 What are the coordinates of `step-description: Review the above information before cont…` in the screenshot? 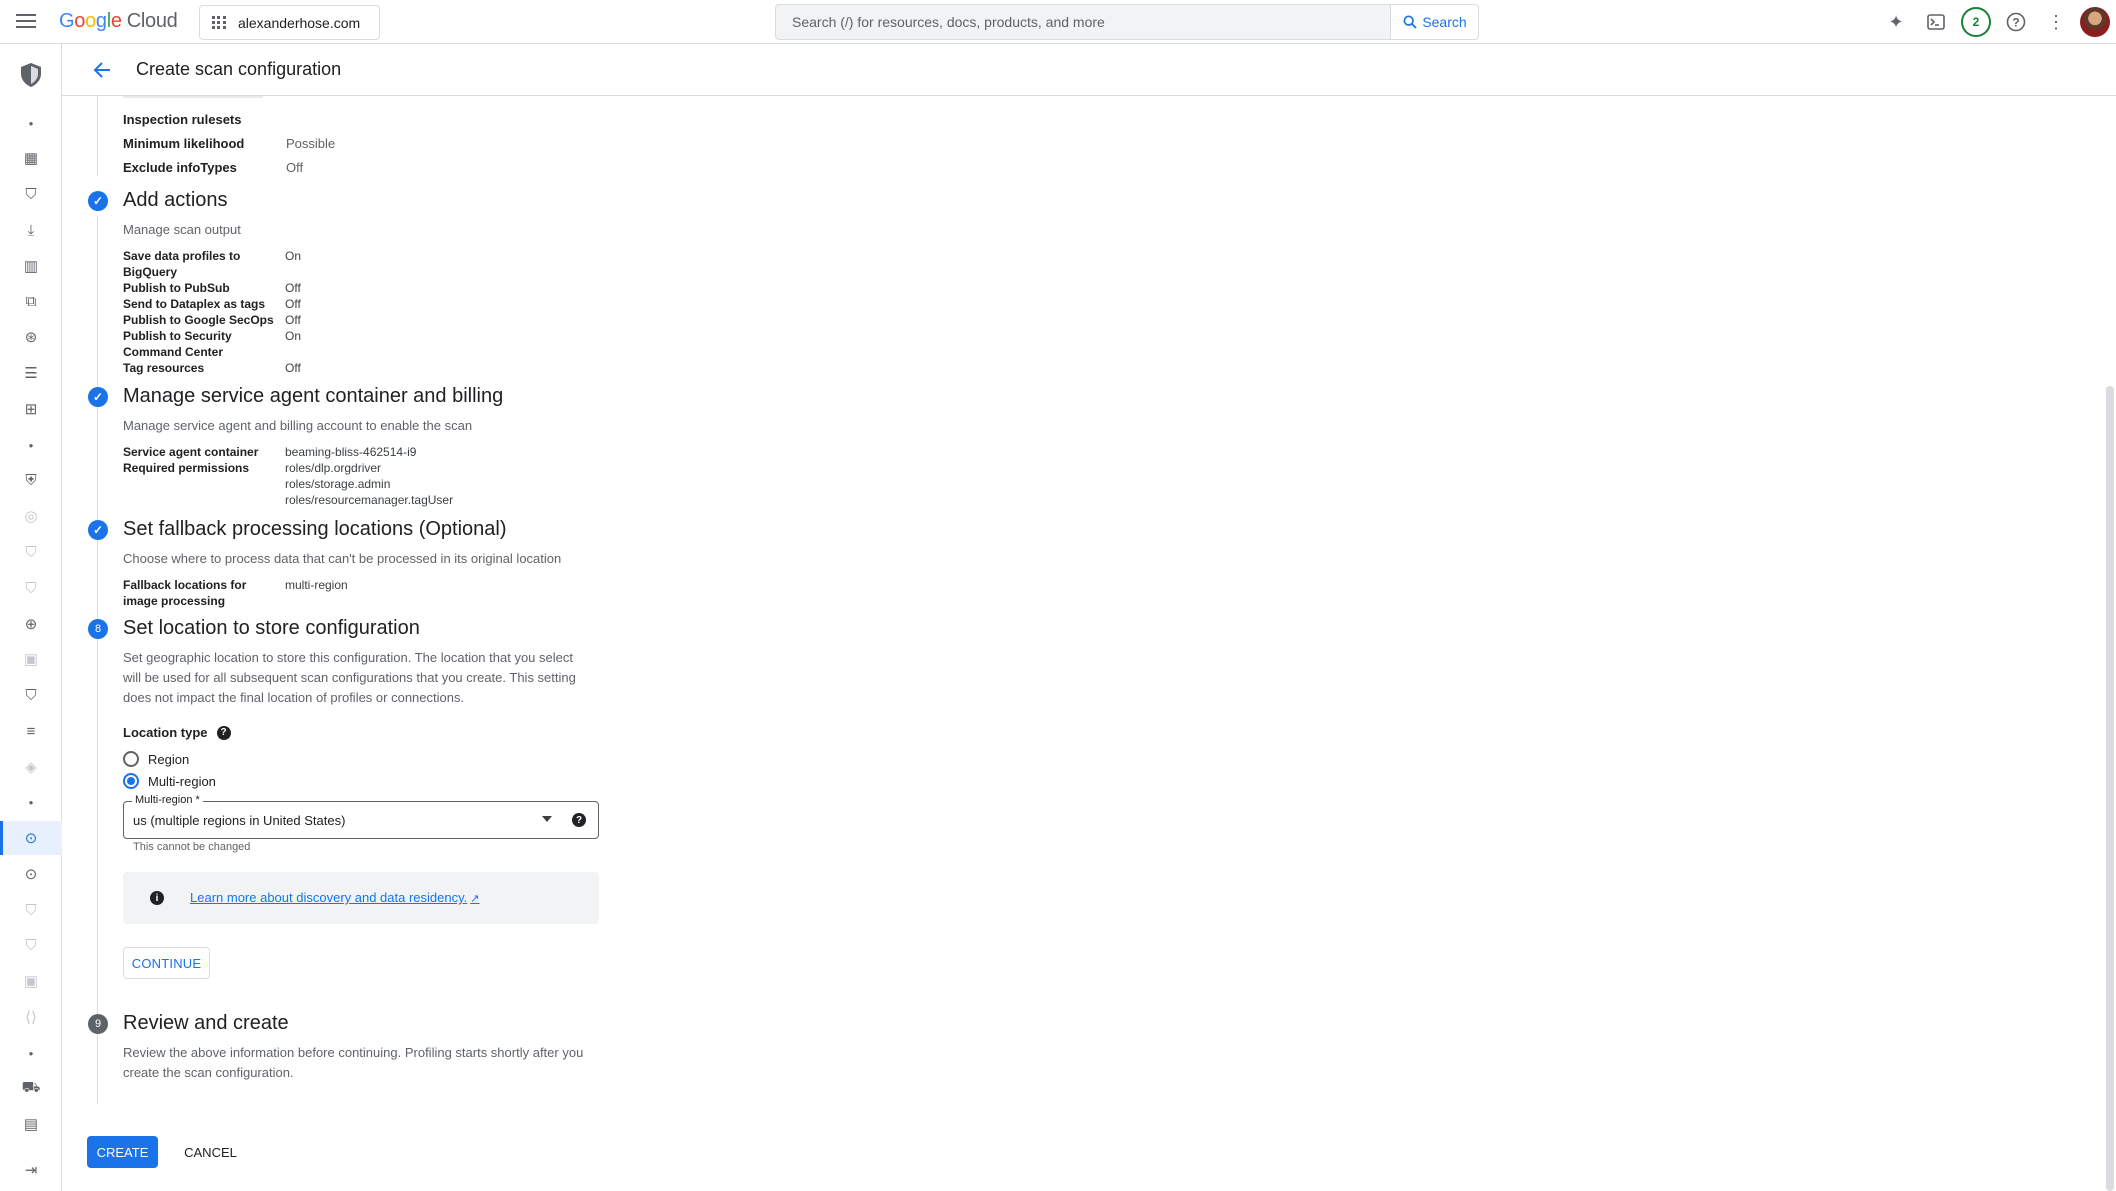 It's located at (353, 1052).